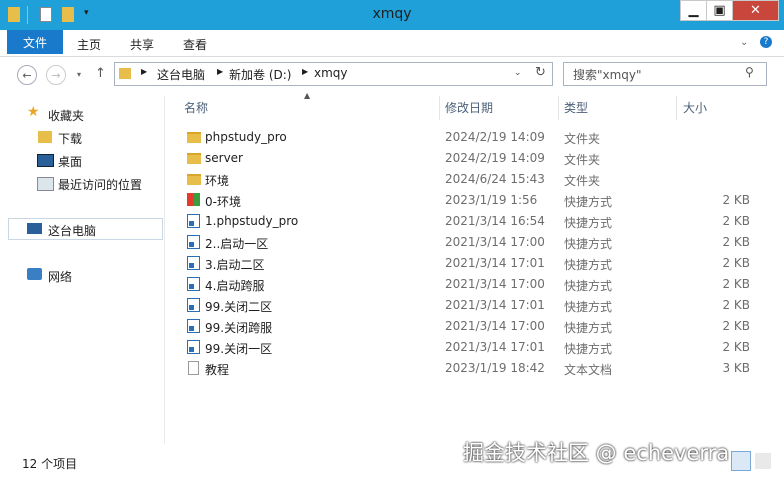  I want to click on ribbon, so click(392, 43).